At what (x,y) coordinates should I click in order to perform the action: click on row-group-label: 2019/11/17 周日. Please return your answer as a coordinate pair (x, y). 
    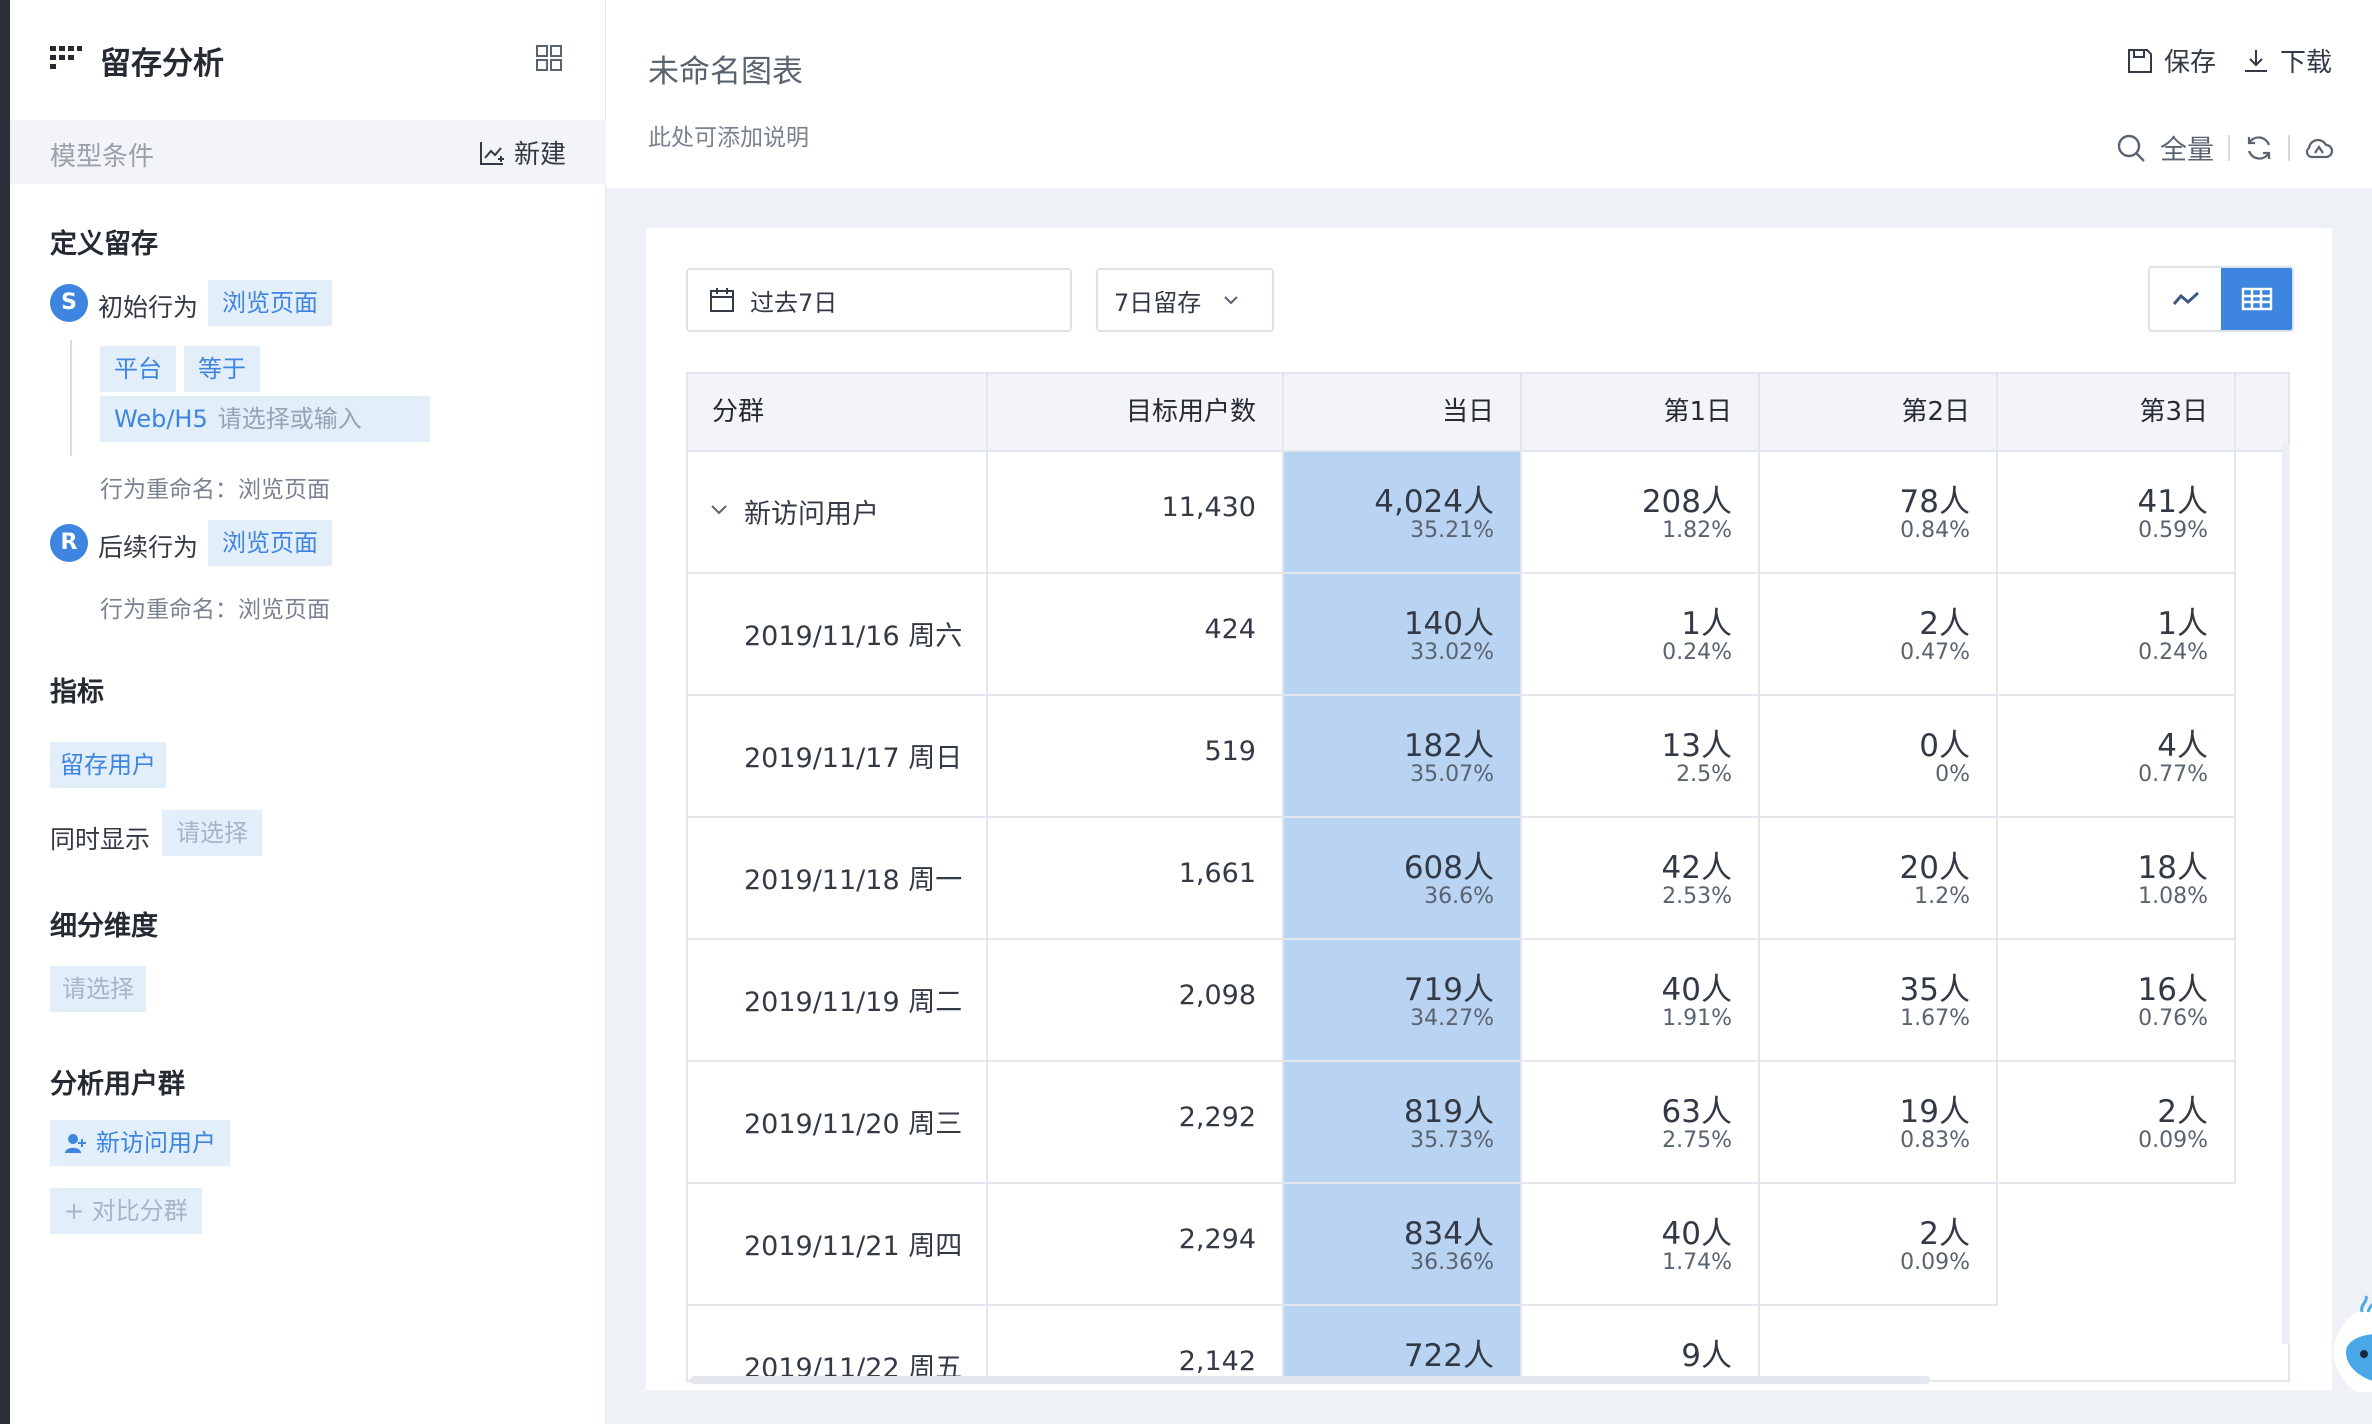
    Looking at the image, I should click on (853, 758).